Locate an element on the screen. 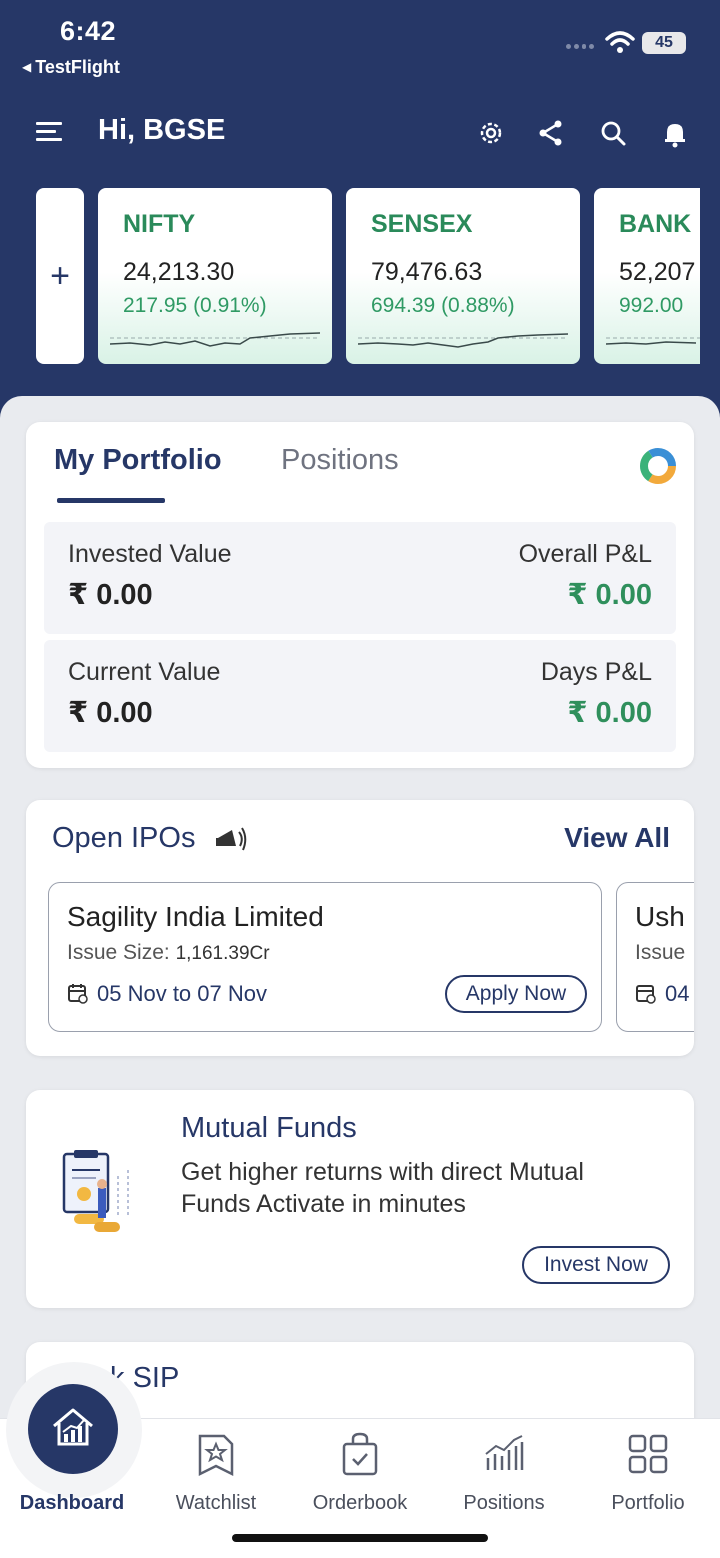 The height and width of the screenshot is (1558, 720). ipo-issue-size: Issue Size: 1,161.39Cr is located at coordinates (168, 952).